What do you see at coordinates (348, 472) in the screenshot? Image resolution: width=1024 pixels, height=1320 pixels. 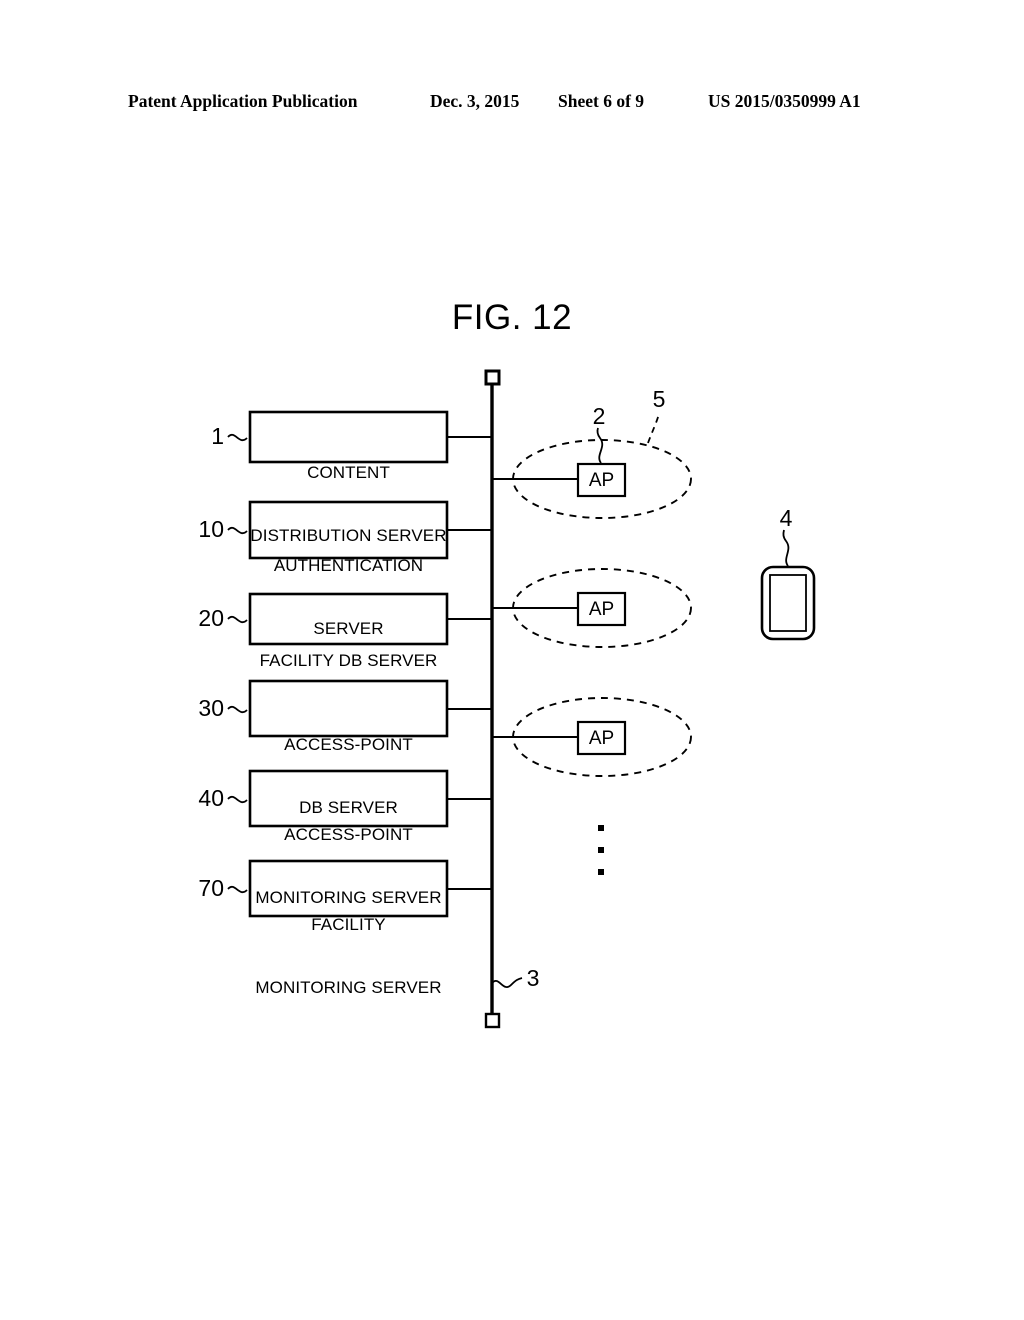 I see `server-box-1-line1: CONTENT` at bounding box center [348, 472].